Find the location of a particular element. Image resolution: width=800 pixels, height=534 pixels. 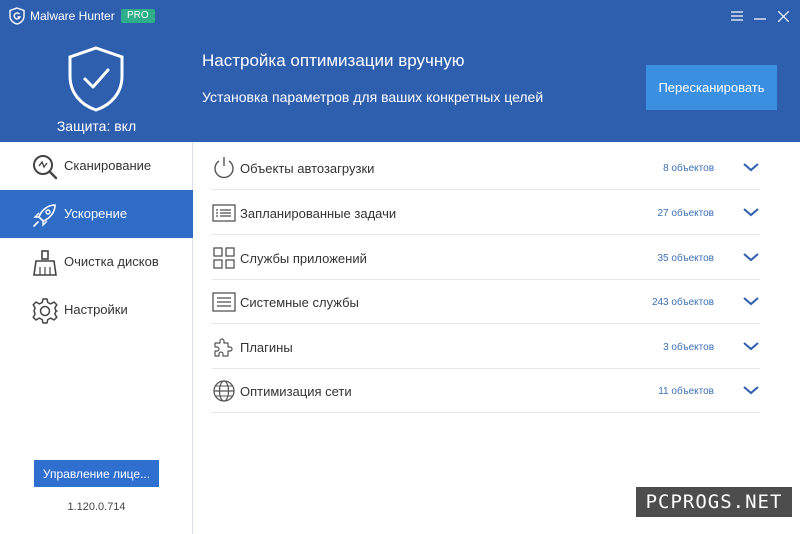

puzzle-icon is located at coordinates (223, 347).